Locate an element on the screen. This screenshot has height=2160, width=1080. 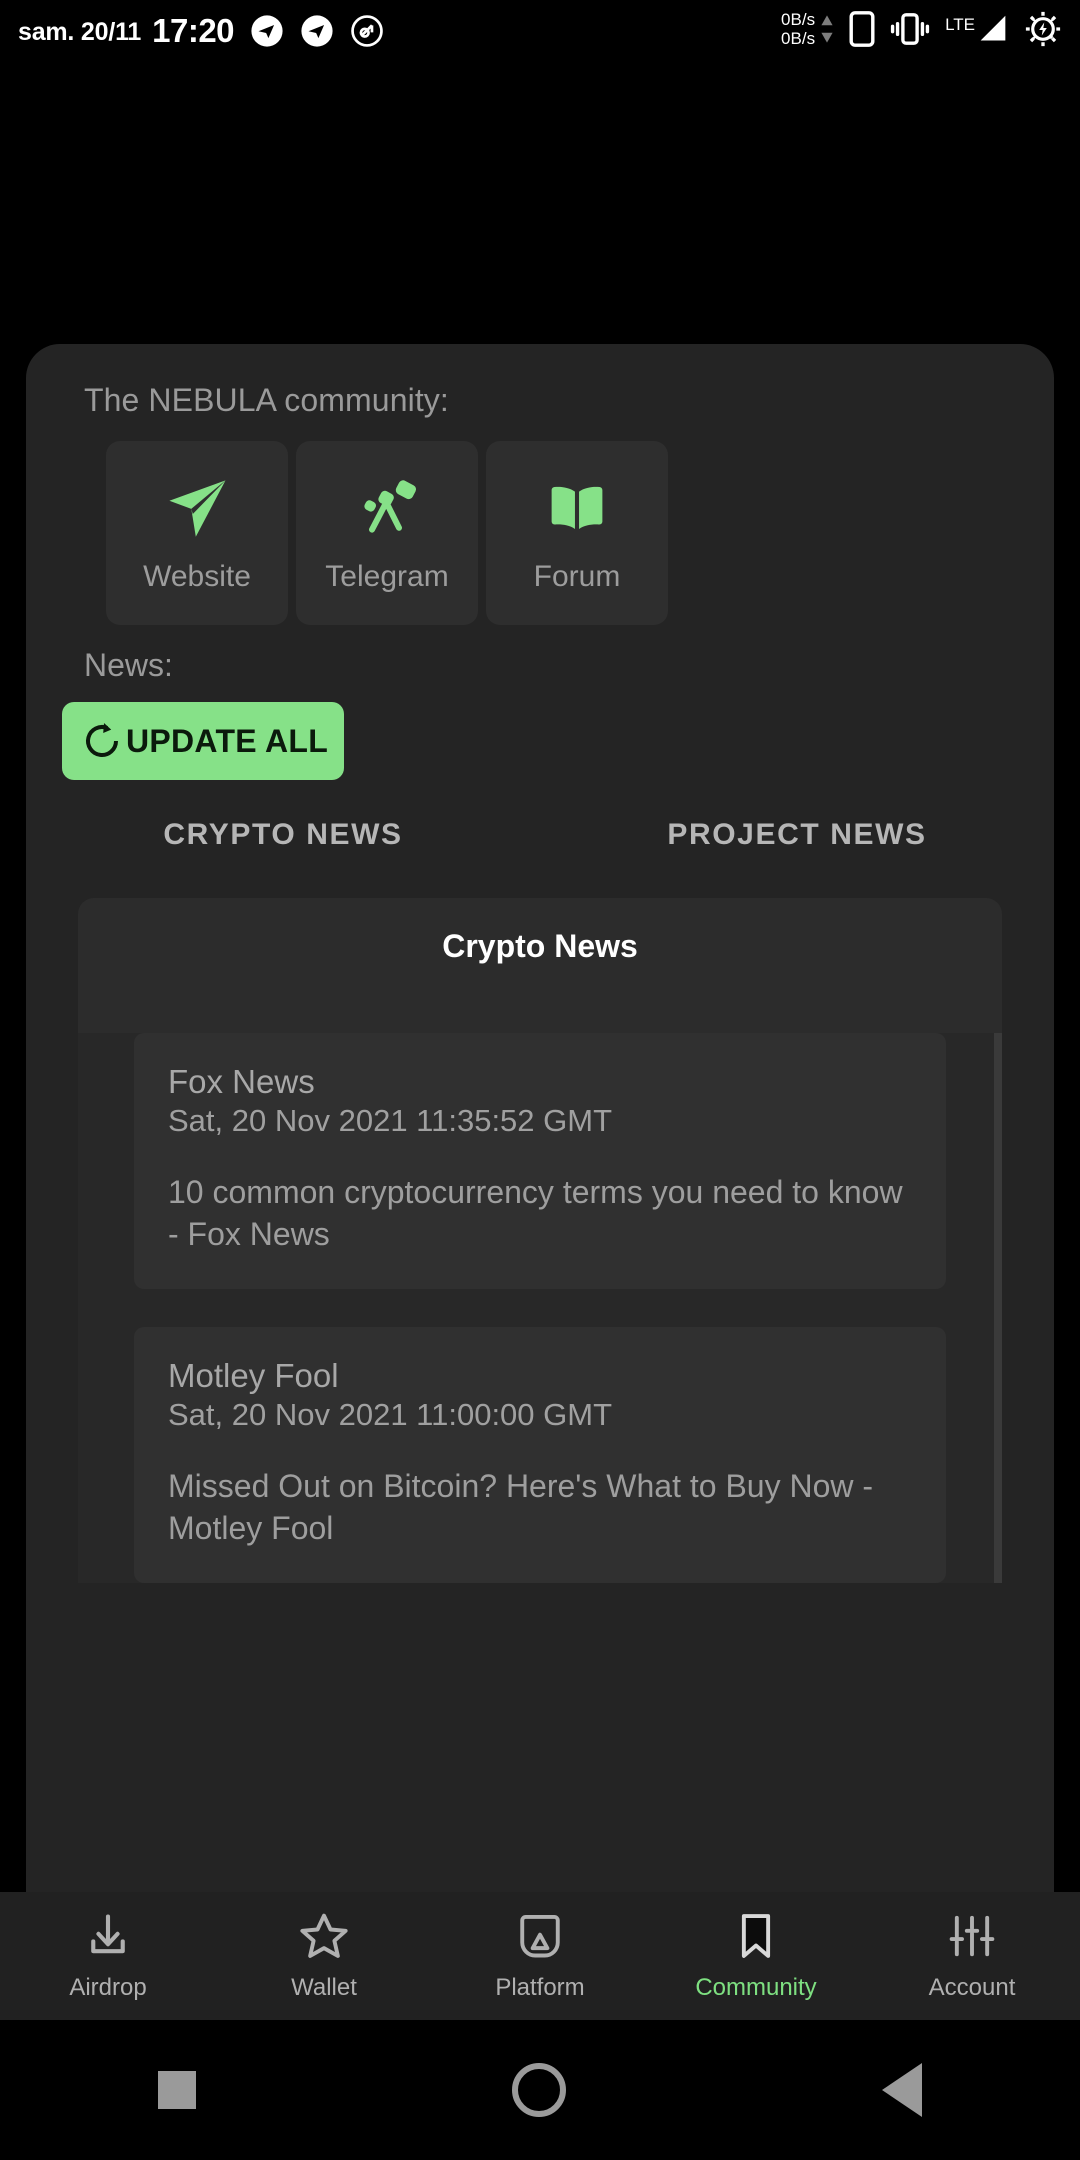
community-heading: The NEBULA community: is located at coordinates (266, 400).